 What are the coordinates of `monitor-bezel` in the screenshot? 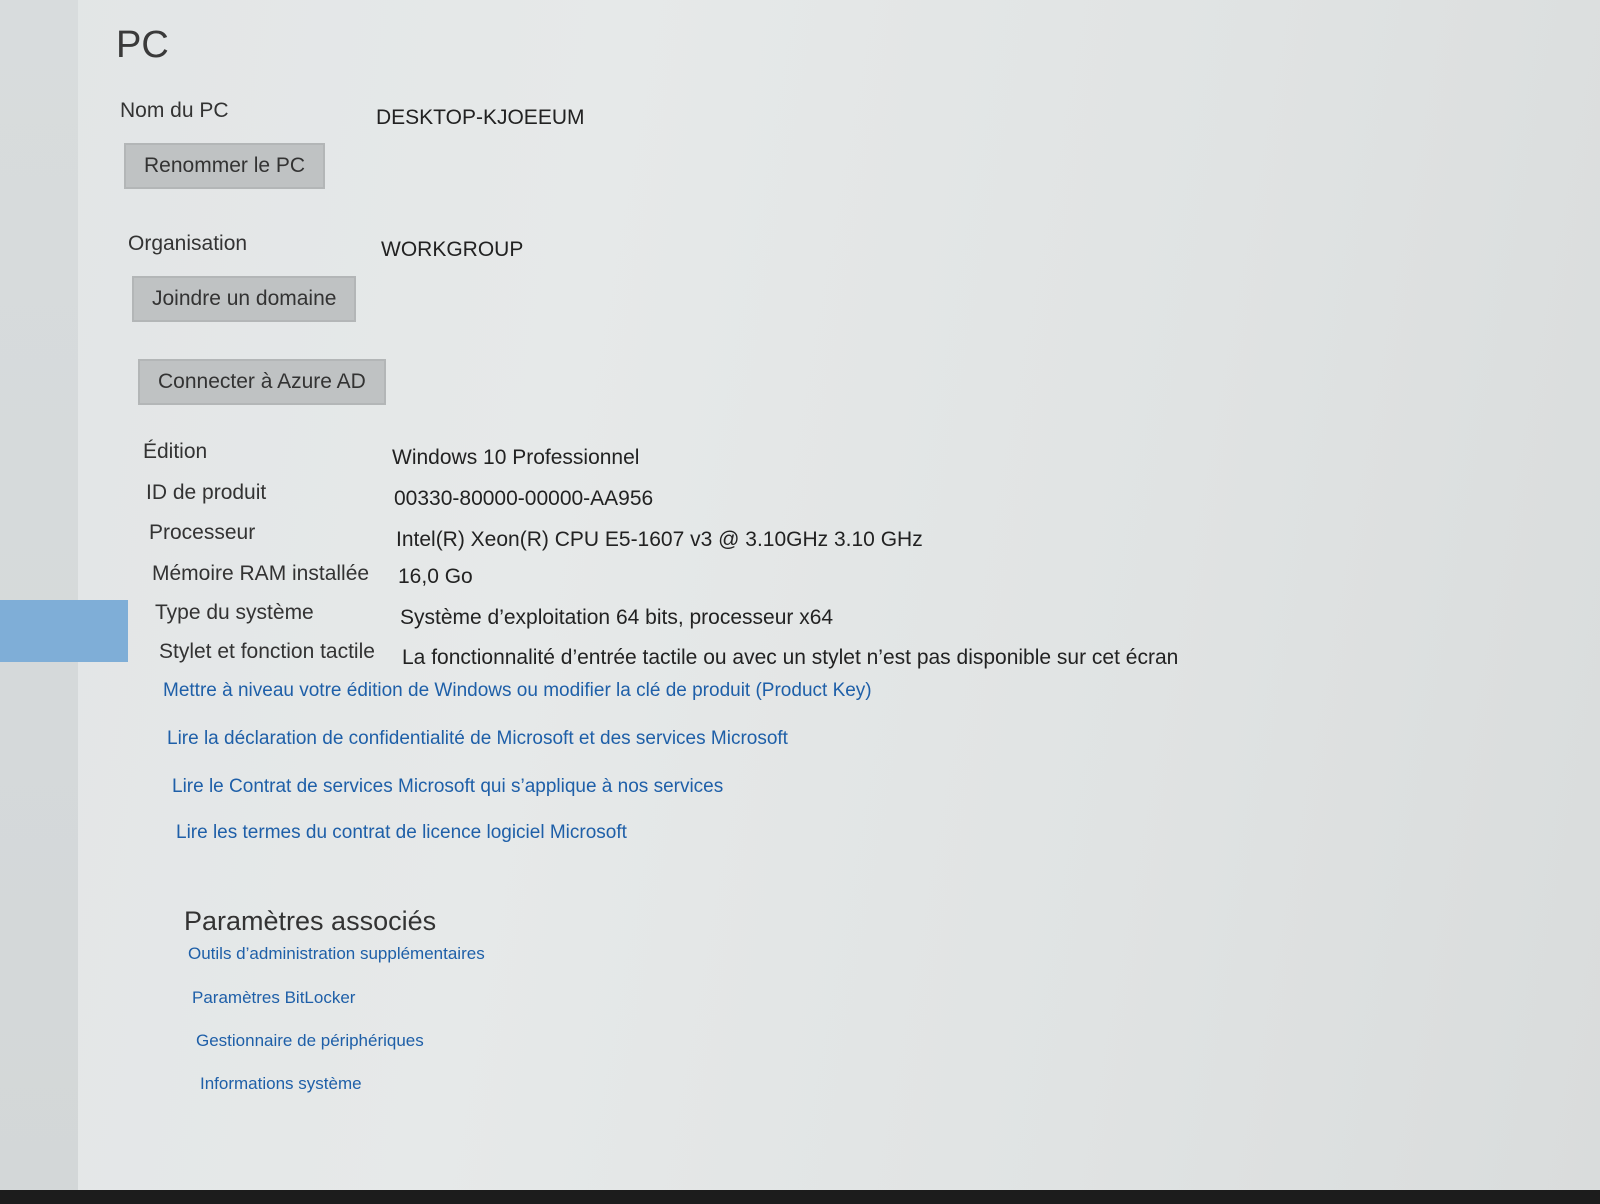 It's located at (800, 1197).